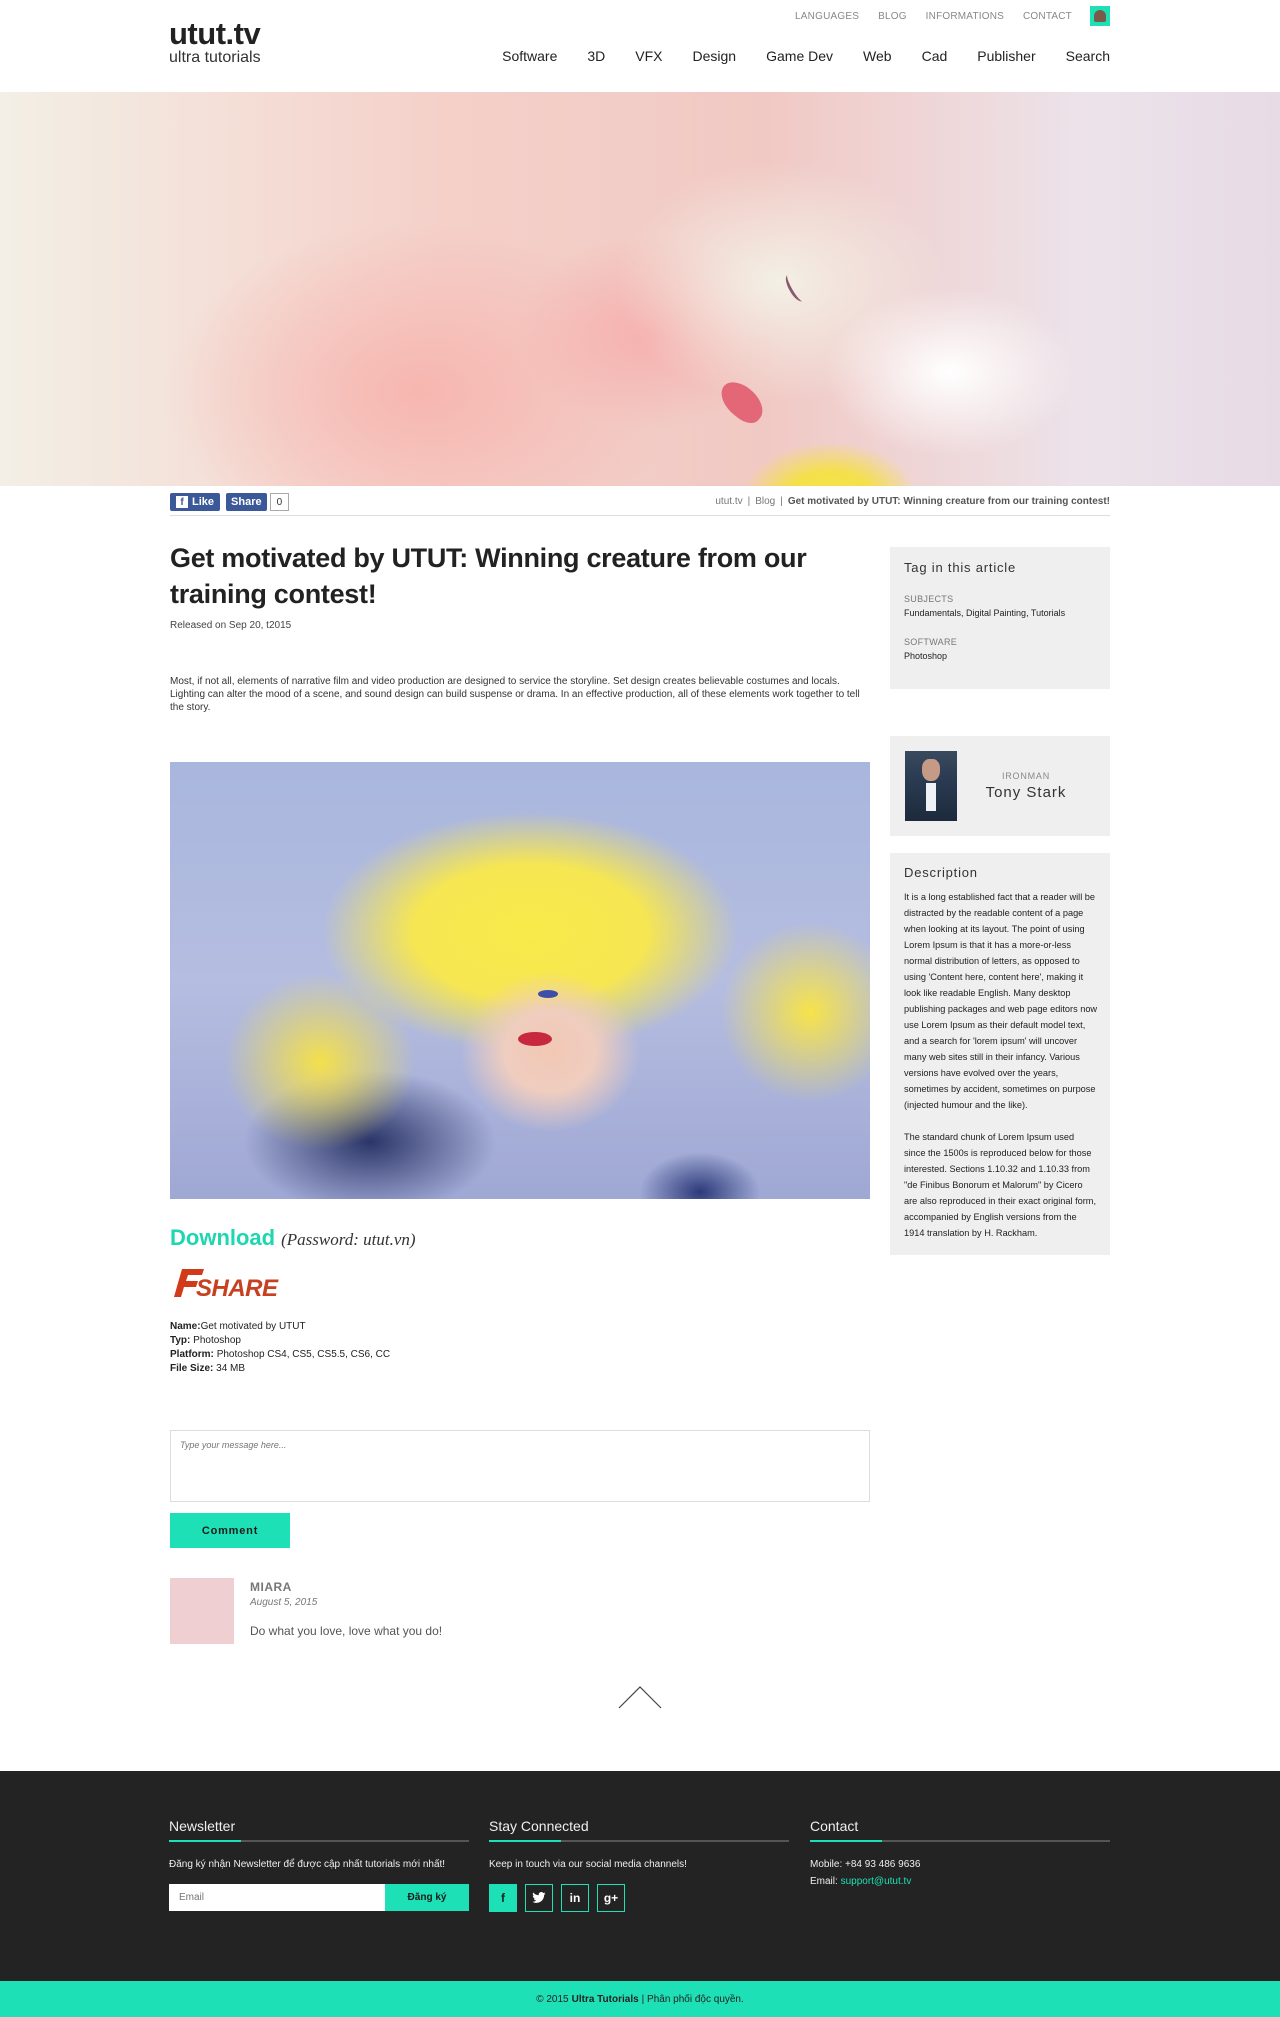 This screenshot has width=1280, height=2017. What do you see at coordinates (246, 502) in the screenshot?
I see `facebook-share-button: Share` at bounding box center [246, 502].